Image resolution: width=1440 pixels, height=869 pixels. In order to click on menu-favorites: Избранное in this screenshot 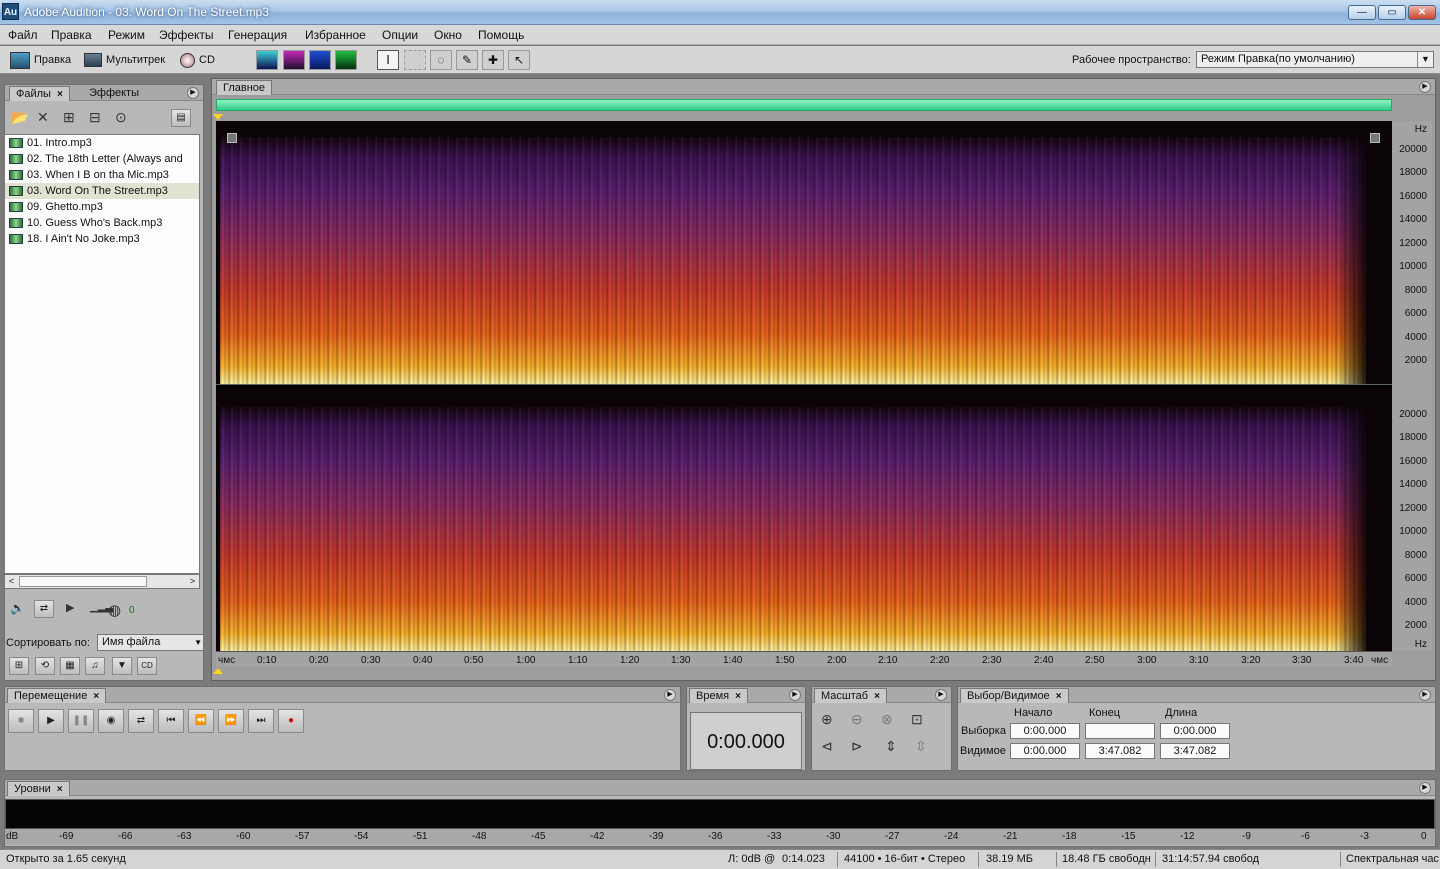, I will do `click(335, 35)`.